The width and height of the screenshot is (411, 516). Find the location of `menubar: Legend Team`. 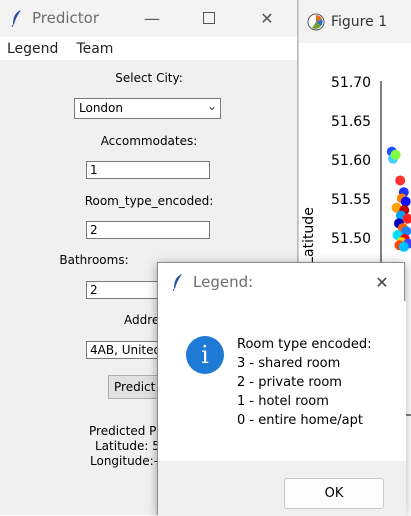

menubar: Legend Team is located at coordinates (148, 48).